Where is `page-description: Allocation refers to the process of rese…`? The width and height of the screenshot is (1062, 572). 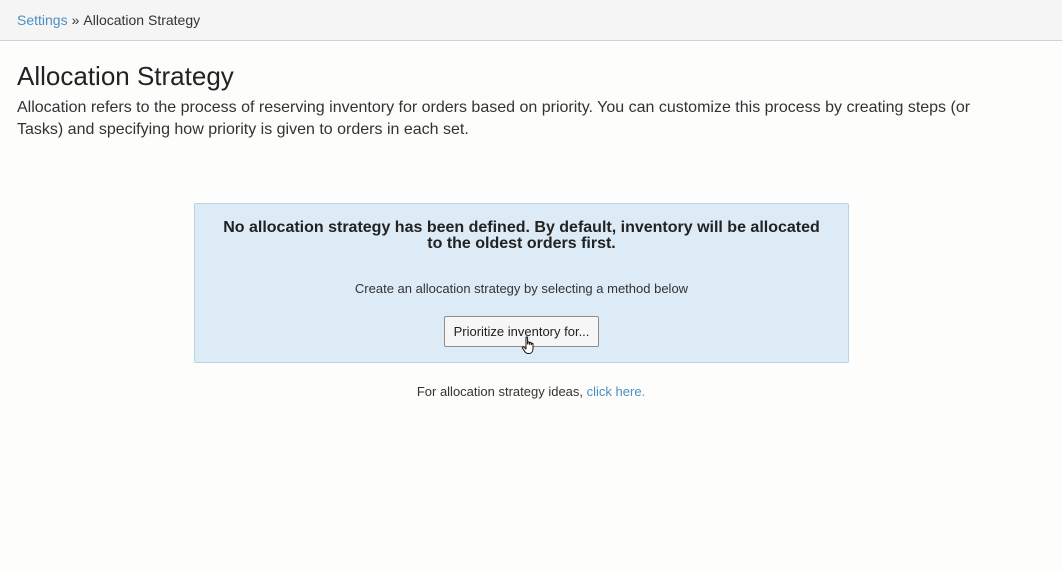
page-description: Allocation refers to the process of rese… is located at coordinates (494, 118).